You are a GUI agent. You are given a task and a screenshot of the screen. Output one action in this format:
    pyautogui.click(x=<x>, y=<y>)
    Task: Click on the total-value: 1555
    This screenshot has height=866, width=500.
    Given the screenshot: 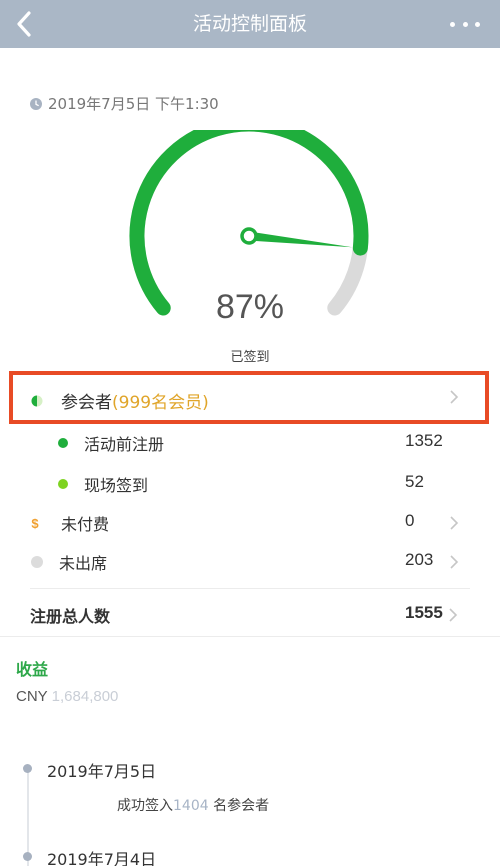 What is the action you would take?
    pyautogui.click(x=424, y=612)
    